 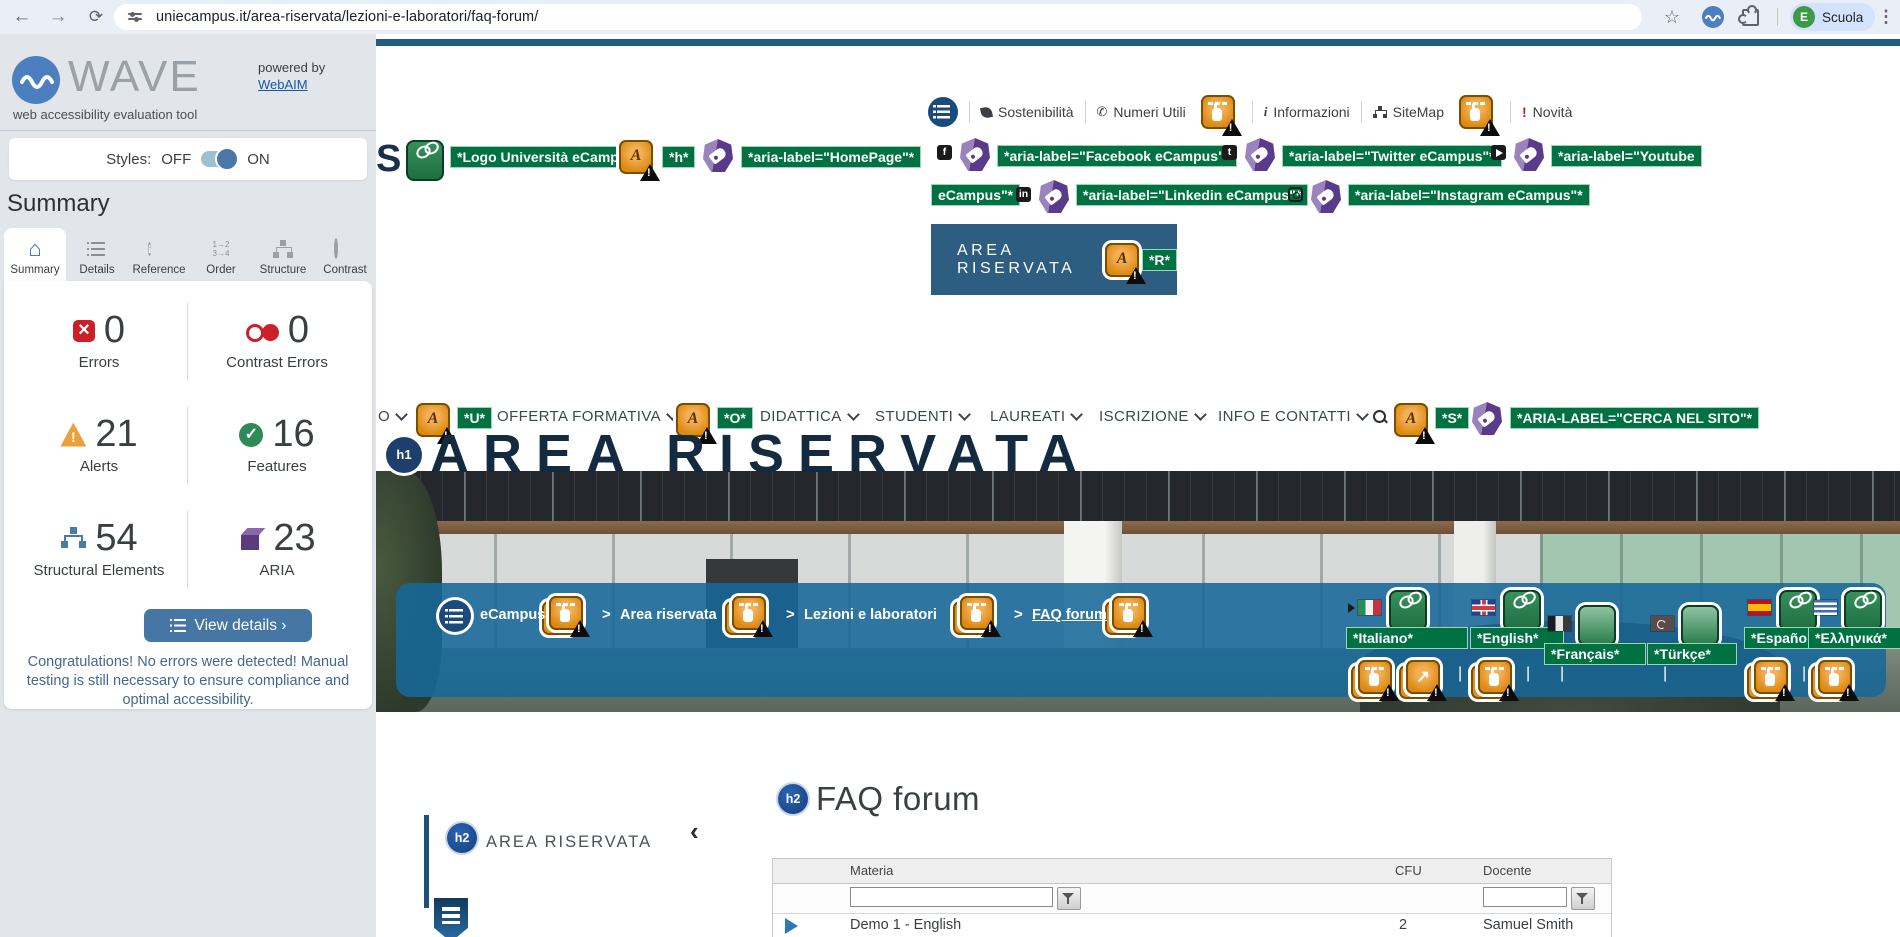 What do you see at coordinates (35, 254) in the screenshot?
I see `tab-summary: ⌂ Summary` at bounding box center [35, 254].